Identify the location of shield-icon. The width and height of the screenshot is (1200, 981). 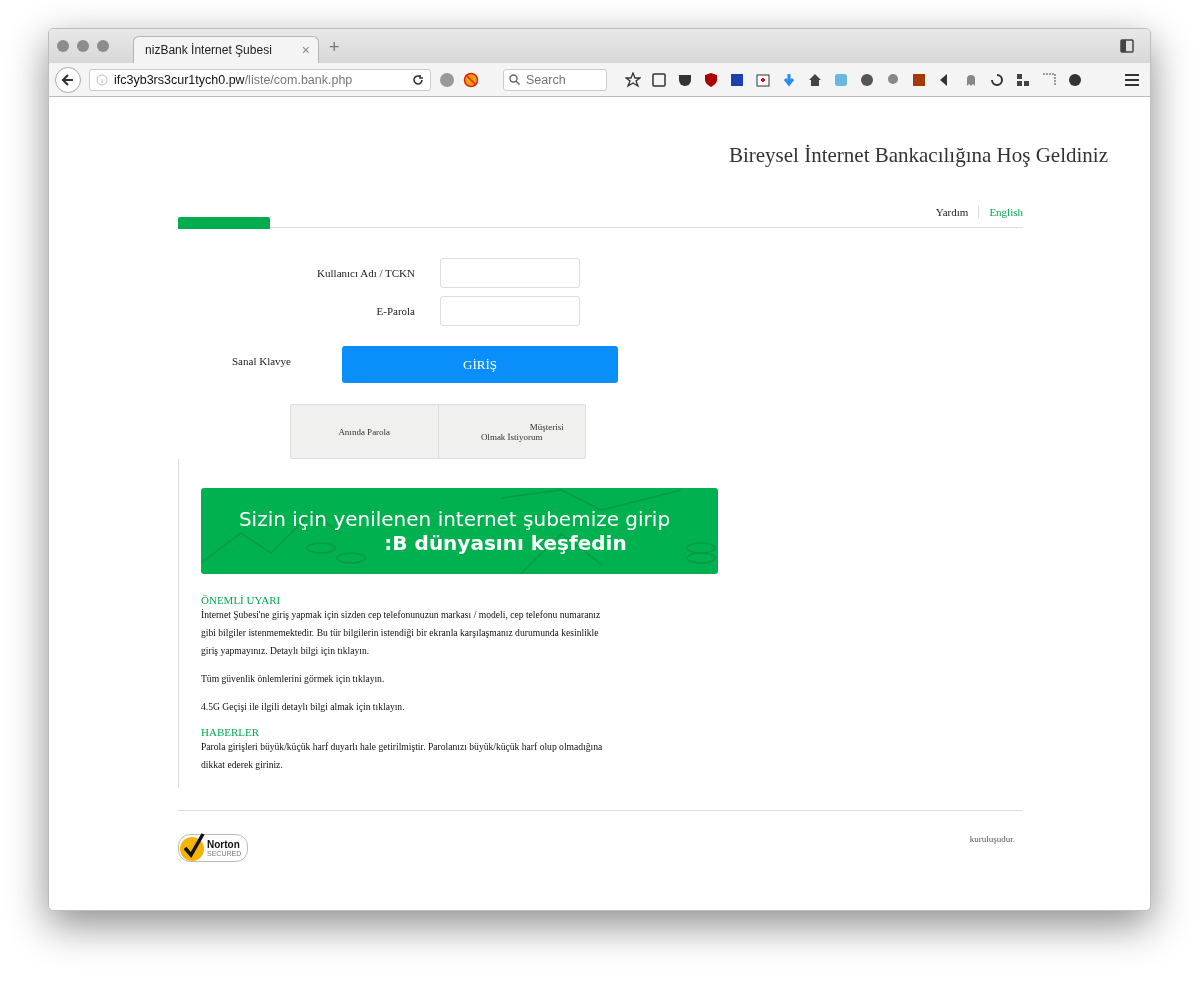
(711, 79).